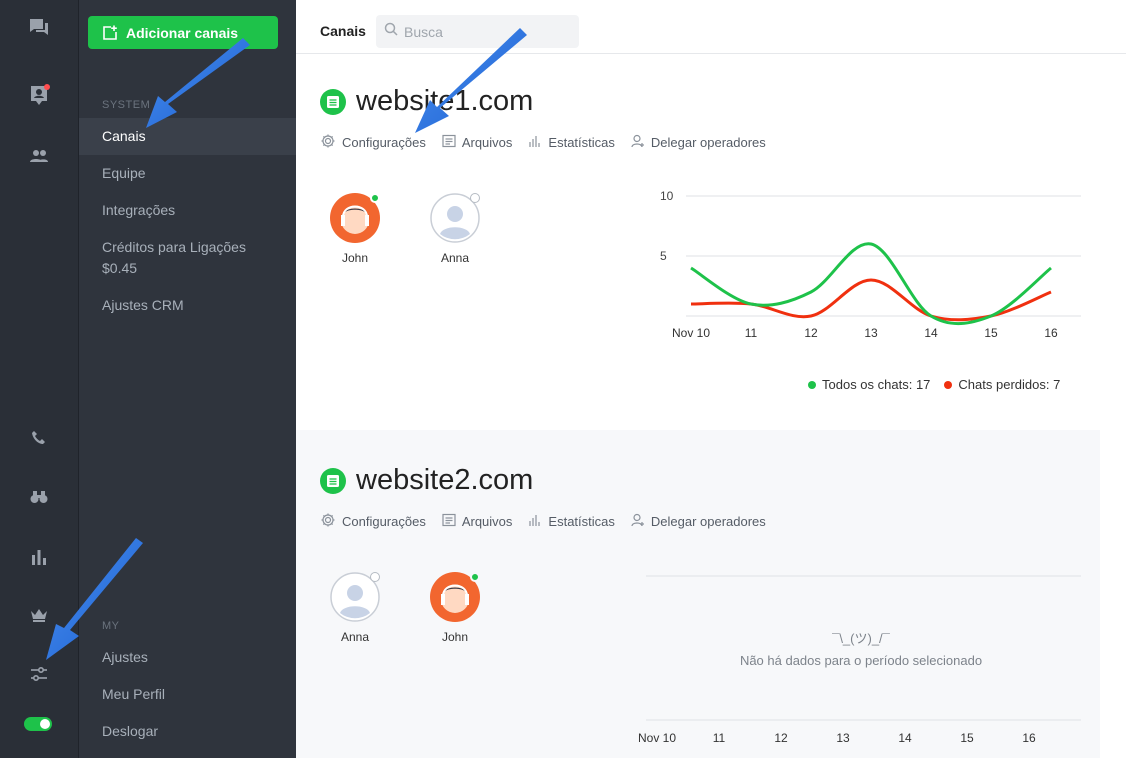  What do you see at coordinates (444, 101) in the screenshot?
I see `channel-name: website1.com` at bounding box center [444, 101].